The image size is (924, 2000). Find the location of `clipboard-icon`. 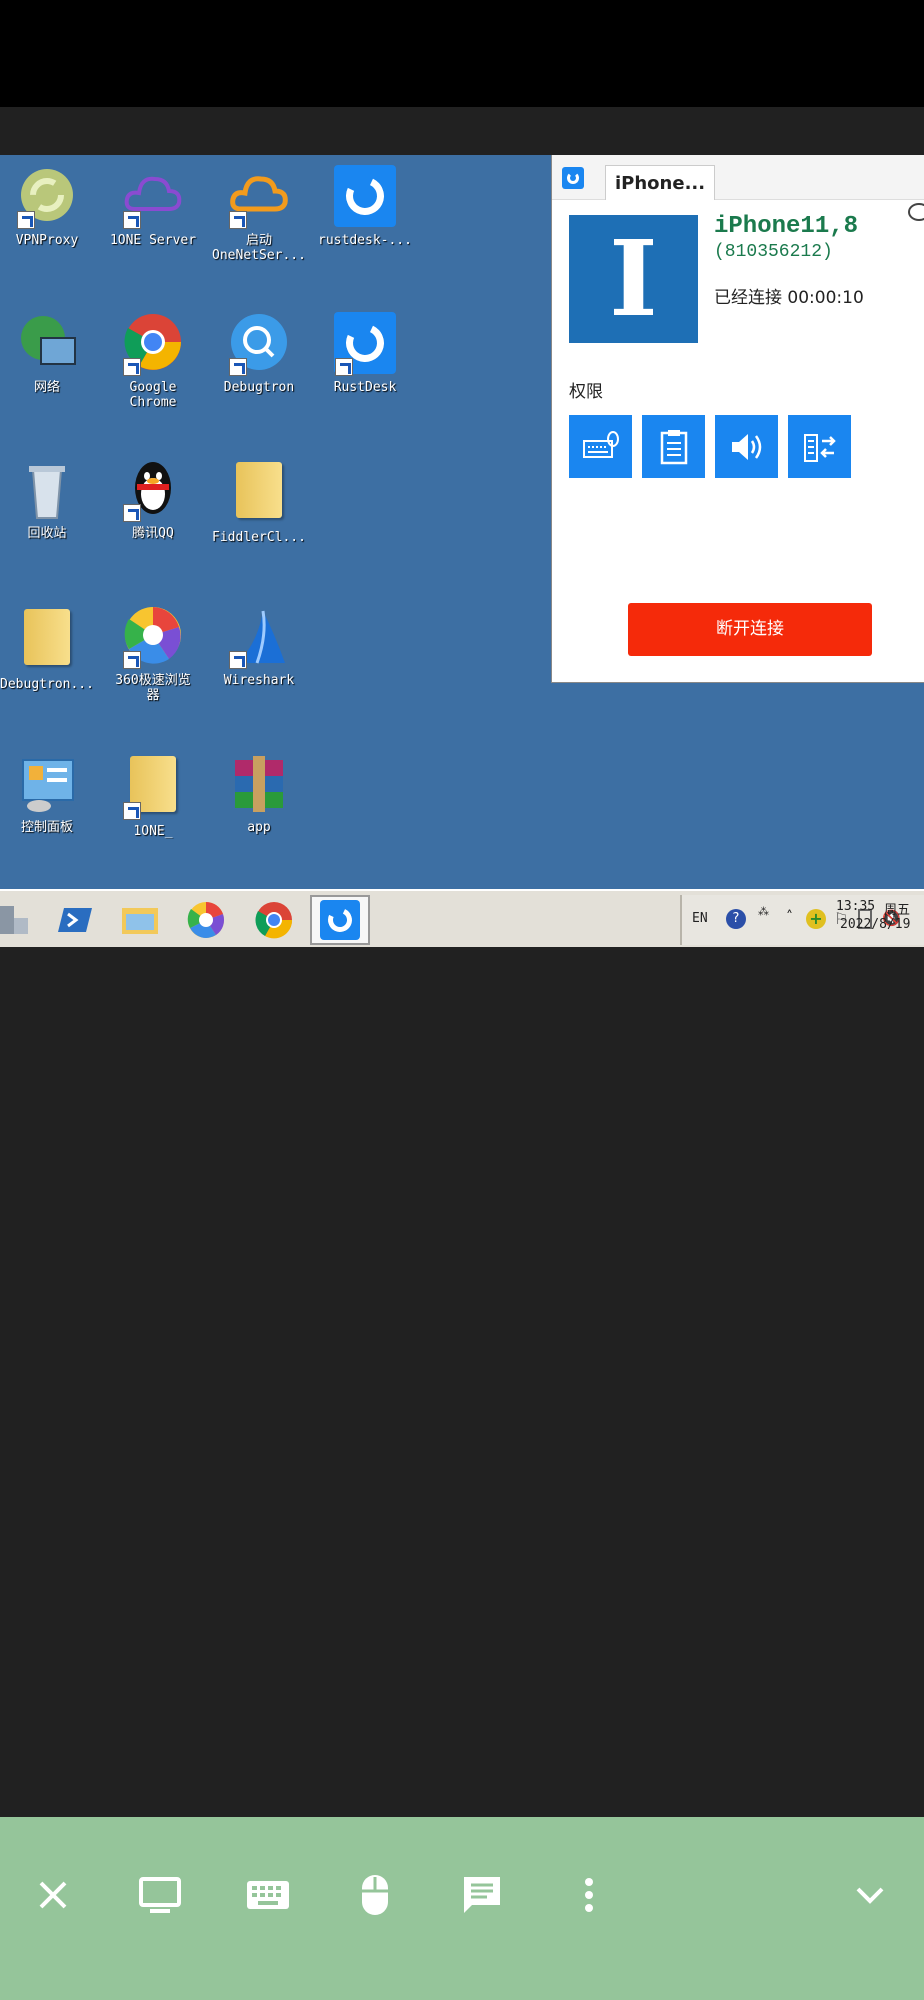

clipboard-icon is located at coordinates (673, 446).